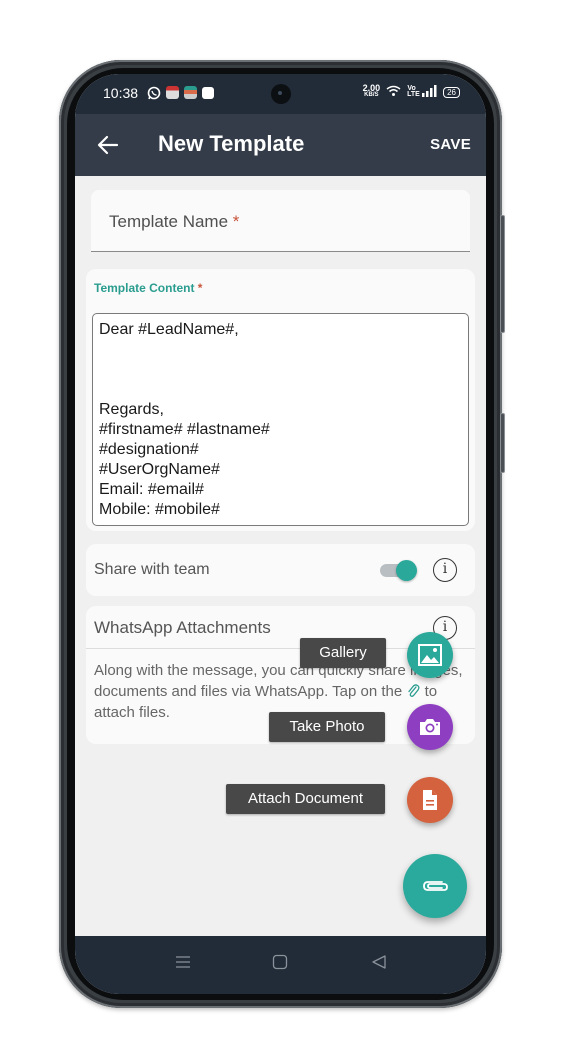  Describe the element at coordinates (343, 653) in the screenshot. I see `gallery-label: Gallery` at that location.